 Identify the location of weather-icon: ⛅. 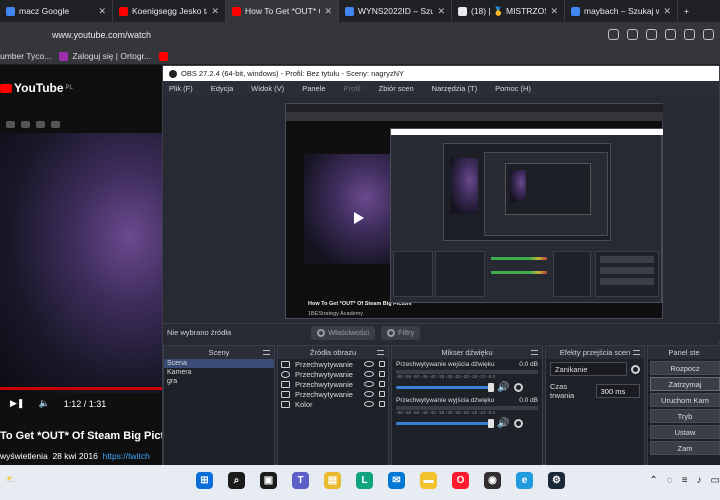
(11, 479).